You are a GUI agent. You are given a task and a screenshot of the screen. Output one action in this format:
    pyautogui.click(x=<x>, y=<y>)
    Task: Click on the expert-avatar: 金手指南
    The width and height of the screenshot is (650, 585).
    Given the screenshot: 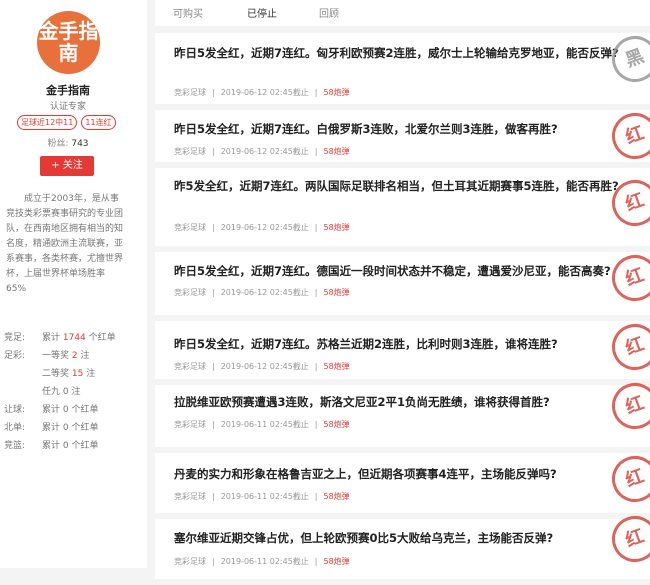 What is the action you would take?
    pyautogui.click(x=68, y=42)
    